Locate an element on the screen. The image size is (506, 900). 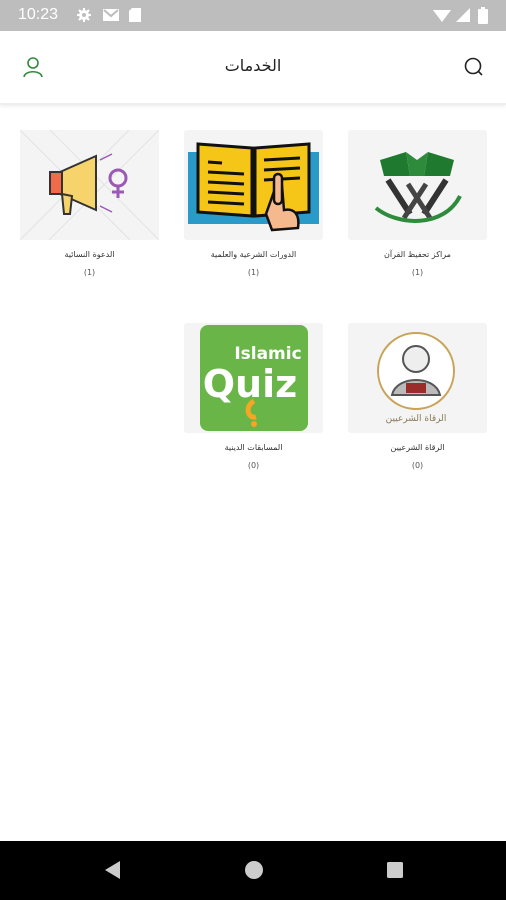
megaphone-female-icon is located at coordinates (89, 185).